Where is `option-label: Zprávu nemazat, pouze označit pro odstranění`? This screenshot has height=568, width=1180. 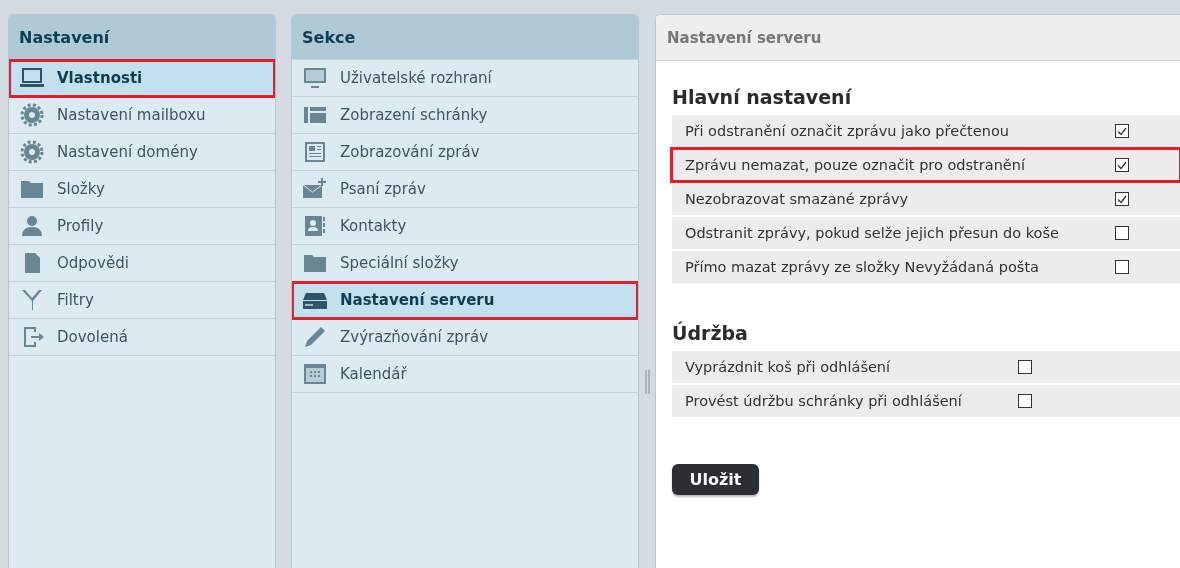
option-label: Zprávu nemazat, pouze označit pro odstranění is located at coordinates (855, 165).